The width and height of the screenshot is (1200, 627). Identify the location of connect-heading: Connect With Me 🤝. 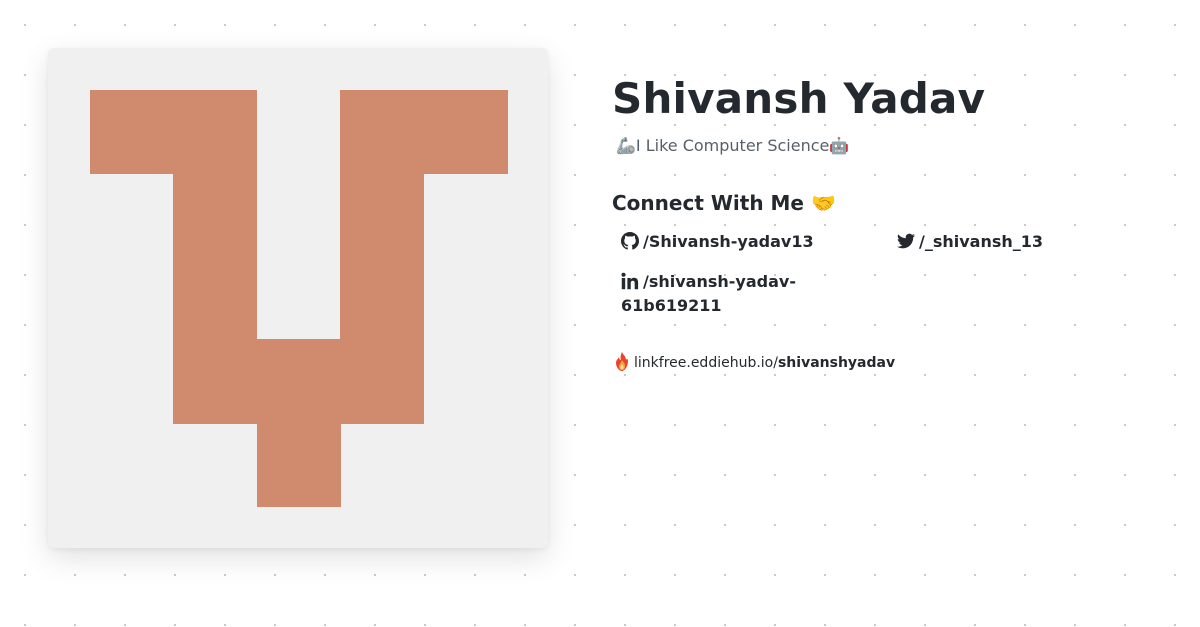
(724, 203).